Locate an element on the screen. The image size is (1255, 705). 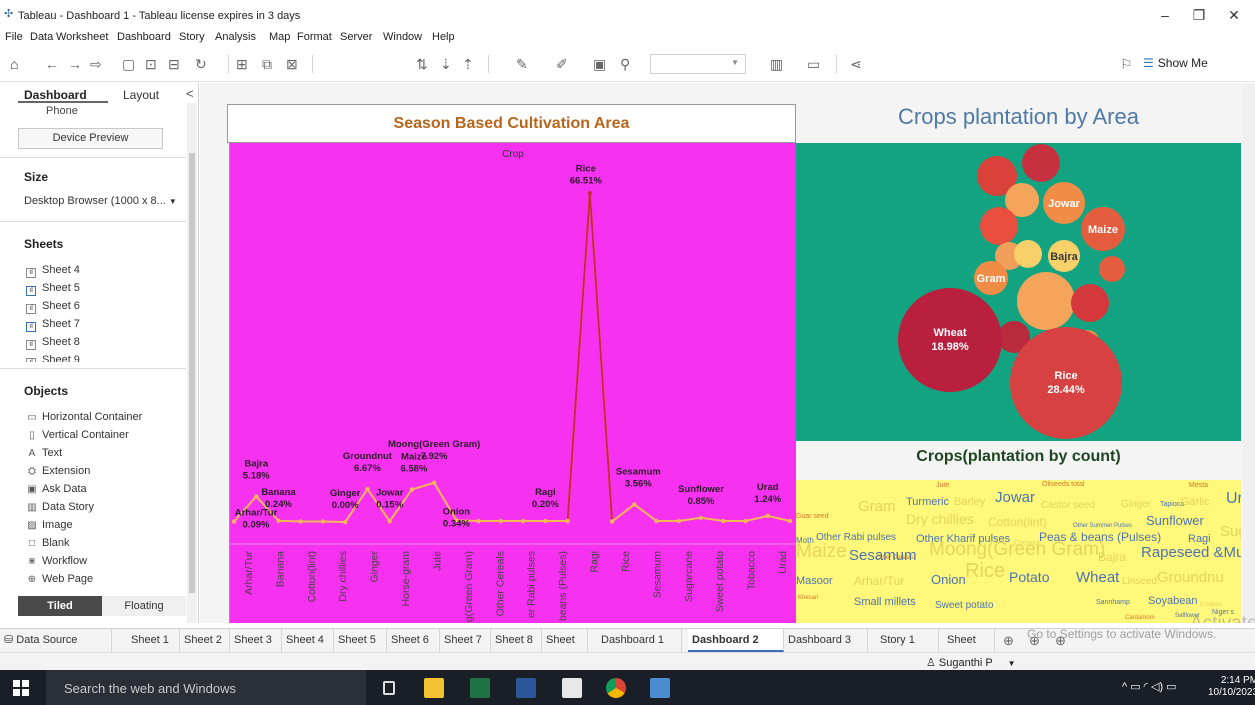
tab-dashboard-2: Dashboard 2 is located at coordinates (736, 640).